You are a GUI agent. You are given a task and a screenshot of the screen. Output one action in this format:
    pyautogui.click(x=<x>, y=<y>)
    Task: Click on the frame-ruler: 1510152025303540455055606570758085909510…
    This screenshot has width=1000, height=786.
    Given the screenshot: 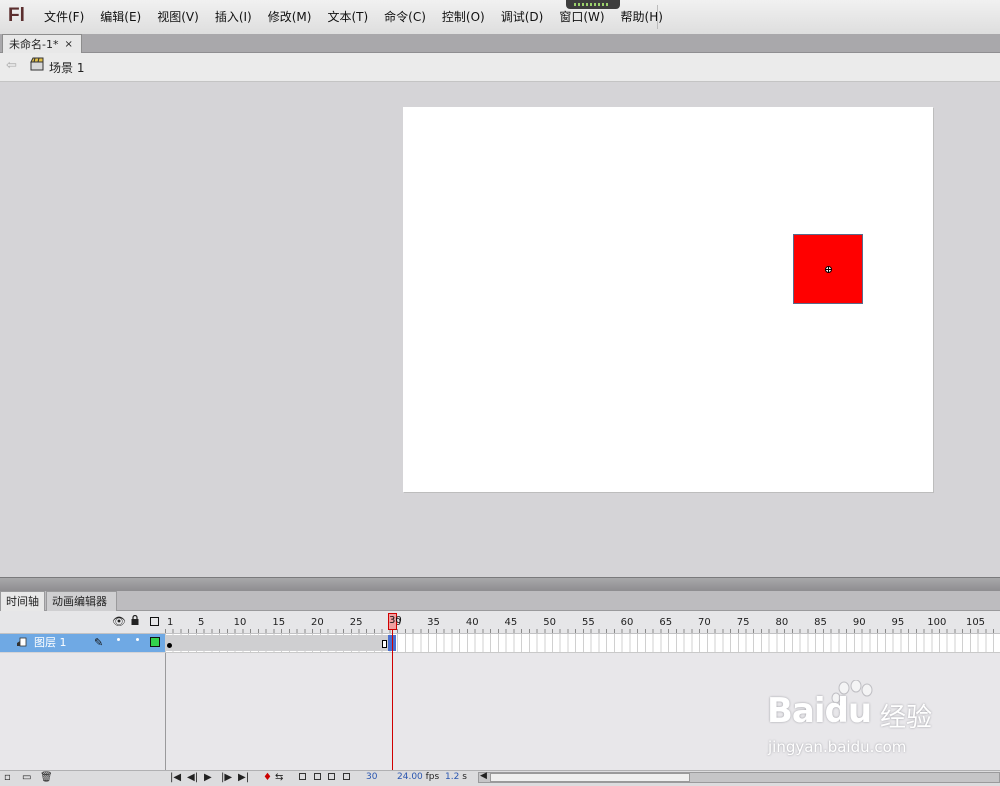 What is the action you would take?
    pyautogui.click(x=582, y=622)
    